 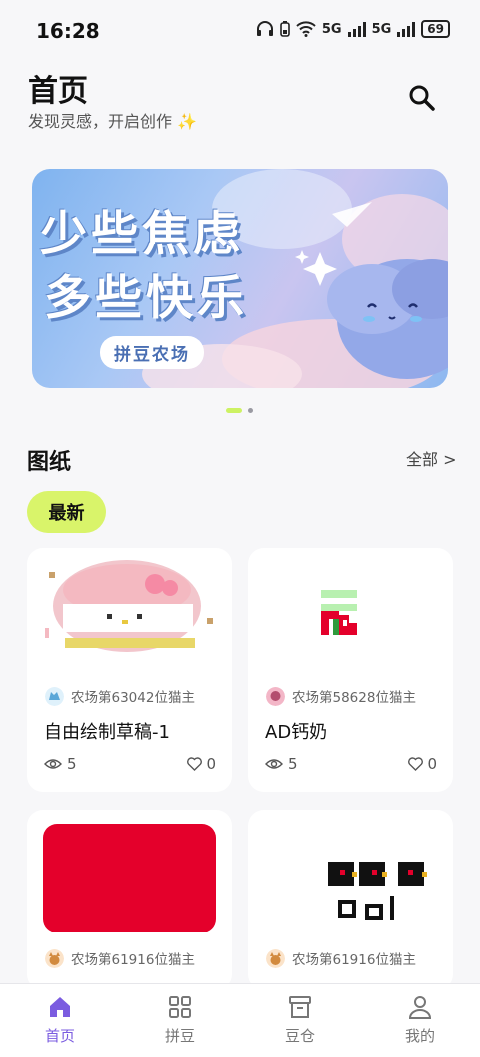 I want to click on headphones-icon, so click(x=264, y=28).